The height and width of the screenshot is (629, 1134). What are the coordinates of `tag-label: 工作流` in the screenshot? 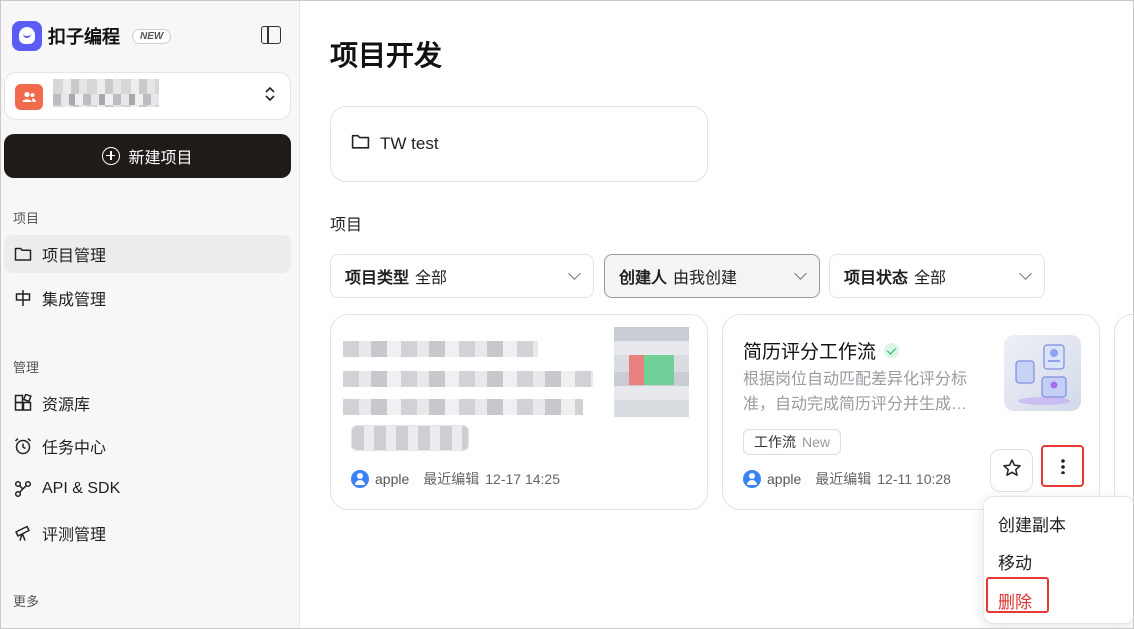 It's located at (775, 442).